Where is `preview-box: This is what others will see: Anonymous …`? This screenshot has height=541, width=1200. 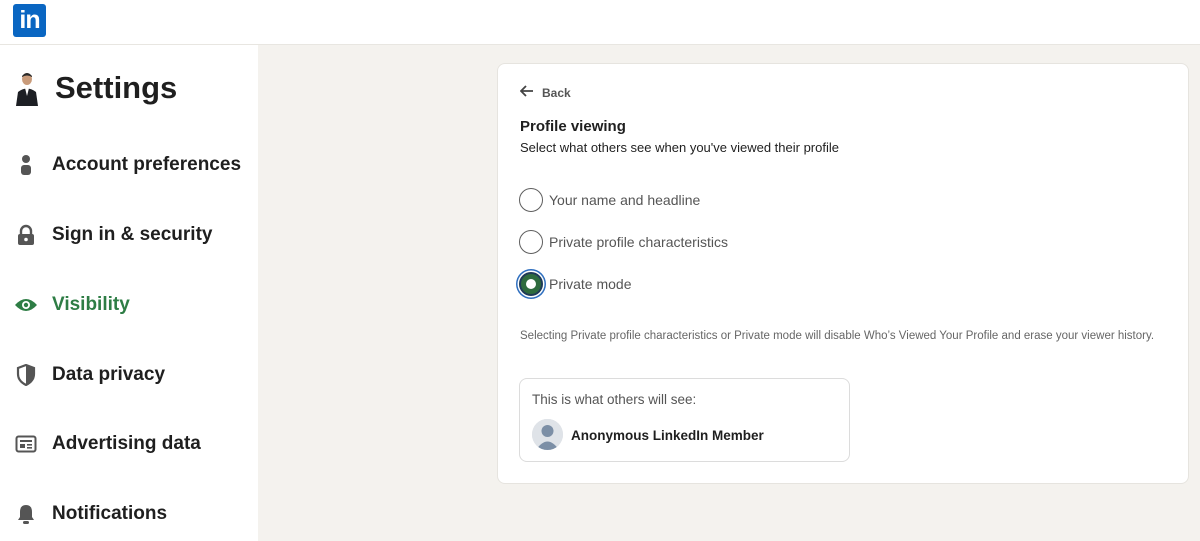 preview-box: This is what others will see: Anonymous … is located at coordinates (684, 420).